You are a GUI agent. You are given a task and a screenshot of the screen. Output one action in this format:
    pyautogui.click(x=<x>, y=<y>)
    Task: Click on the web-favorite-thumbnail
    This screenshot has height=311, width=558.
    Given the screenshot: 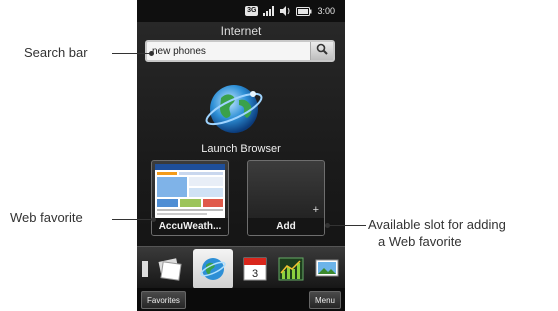 What is the action you would take?
    pyautogui.click(x=190, y=191)
    